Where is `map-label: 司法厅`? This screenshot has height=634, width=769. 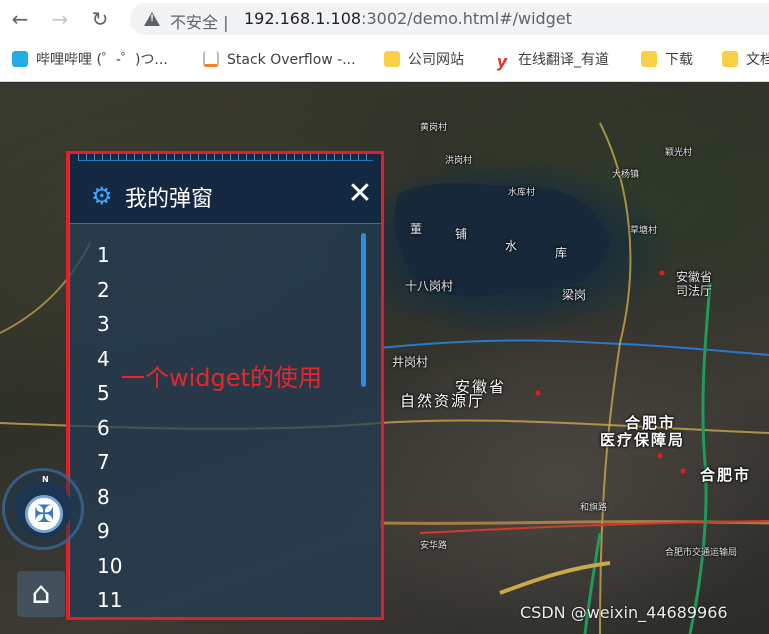 map-label: 司法厅 is located at coordinates (694, 291).